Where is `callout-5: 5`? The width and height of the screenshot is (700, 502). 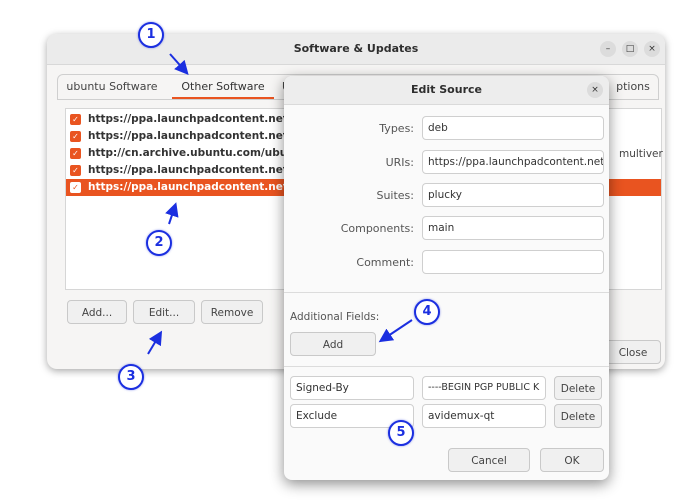
callout-5: 5 is located at coordinates (401, 433).